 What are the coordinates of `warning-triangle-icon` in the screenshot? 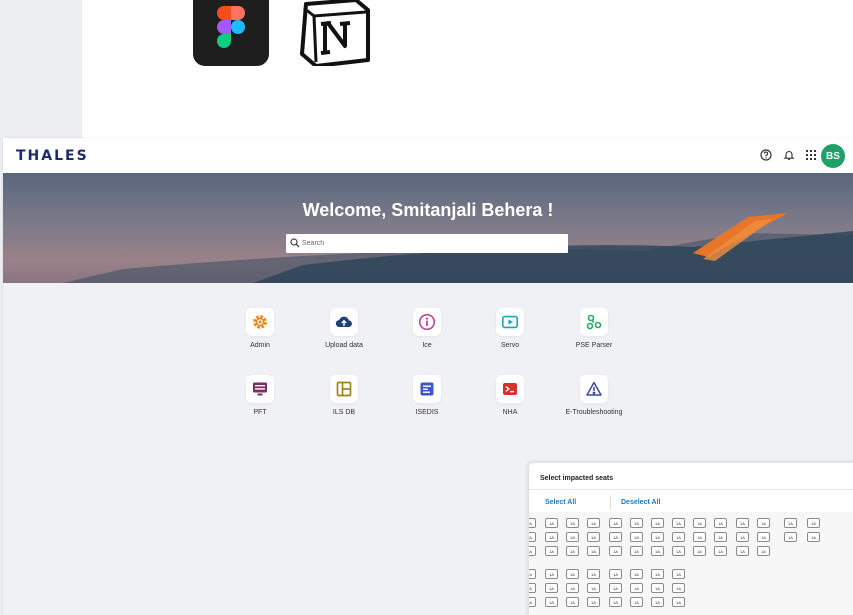 It's located at (594, 389).